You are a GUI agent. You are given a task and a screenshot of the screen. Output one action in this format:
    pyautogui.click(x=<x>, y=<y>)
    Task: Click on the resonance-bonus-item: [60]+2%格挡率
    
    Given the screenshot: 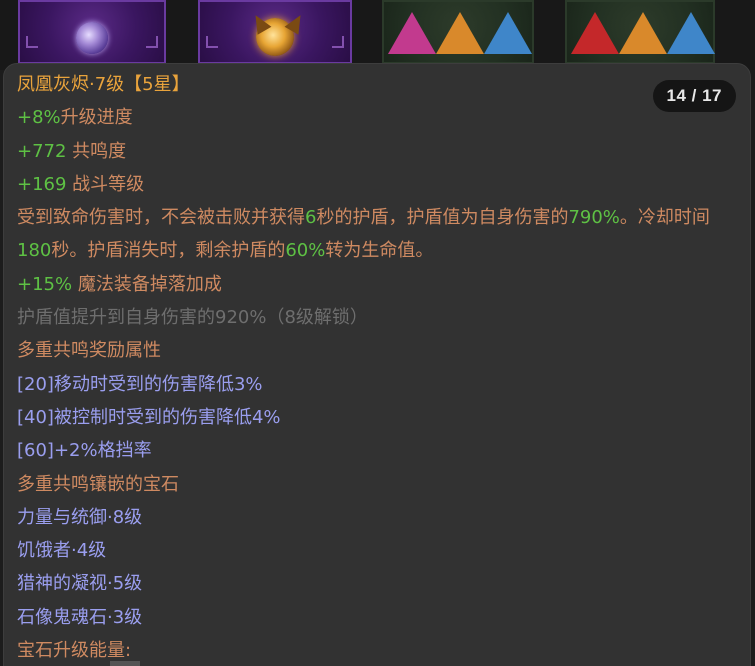 What is the action you would take?
    pyautogui.click(x=84, y=451)
    